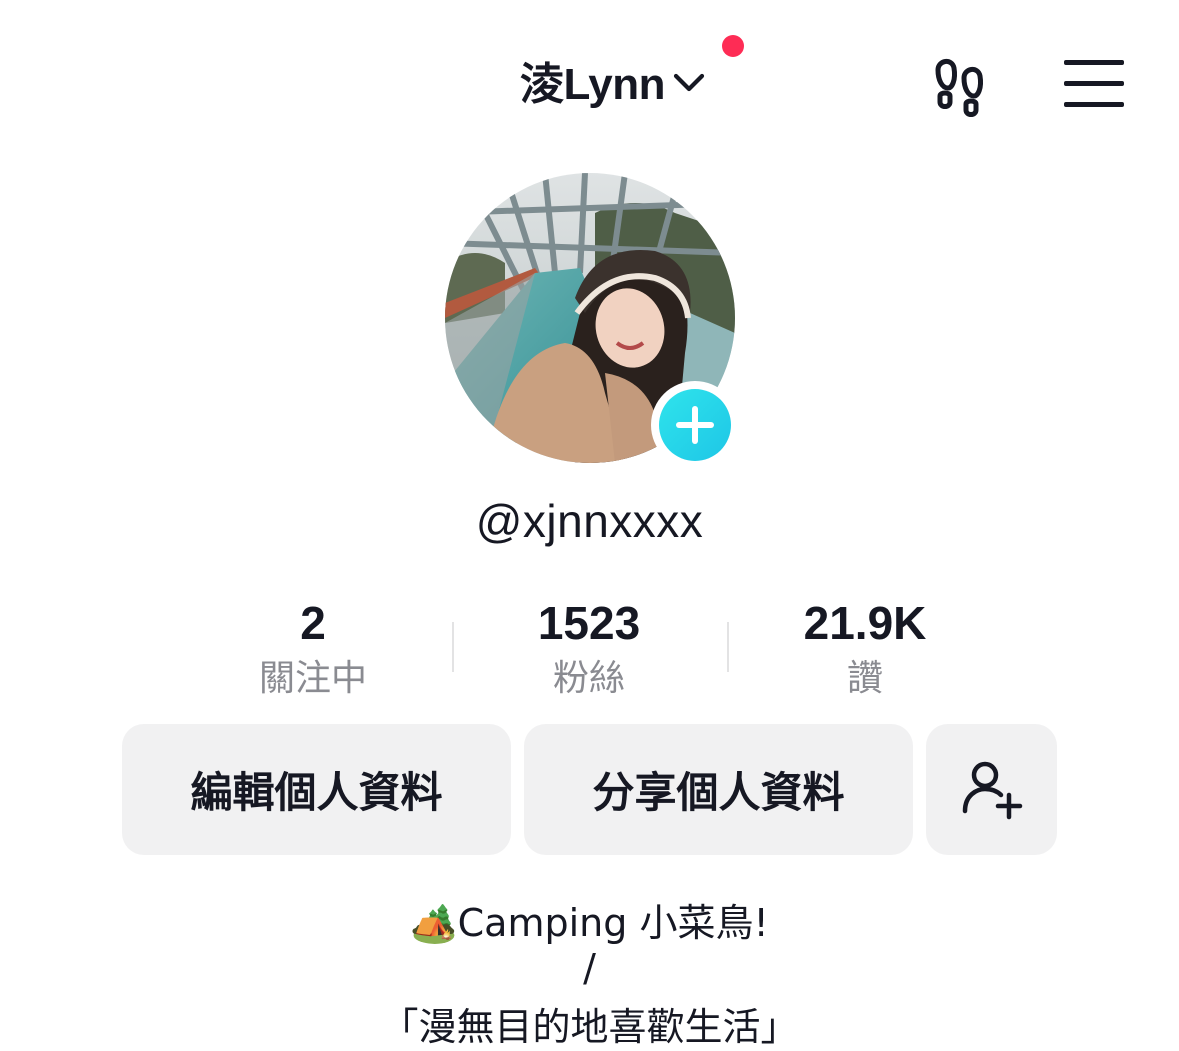 Image resolution: width=1179 pixels, height=1051 pixels. I want to click on bio-line-2: /, so click(589, 968).